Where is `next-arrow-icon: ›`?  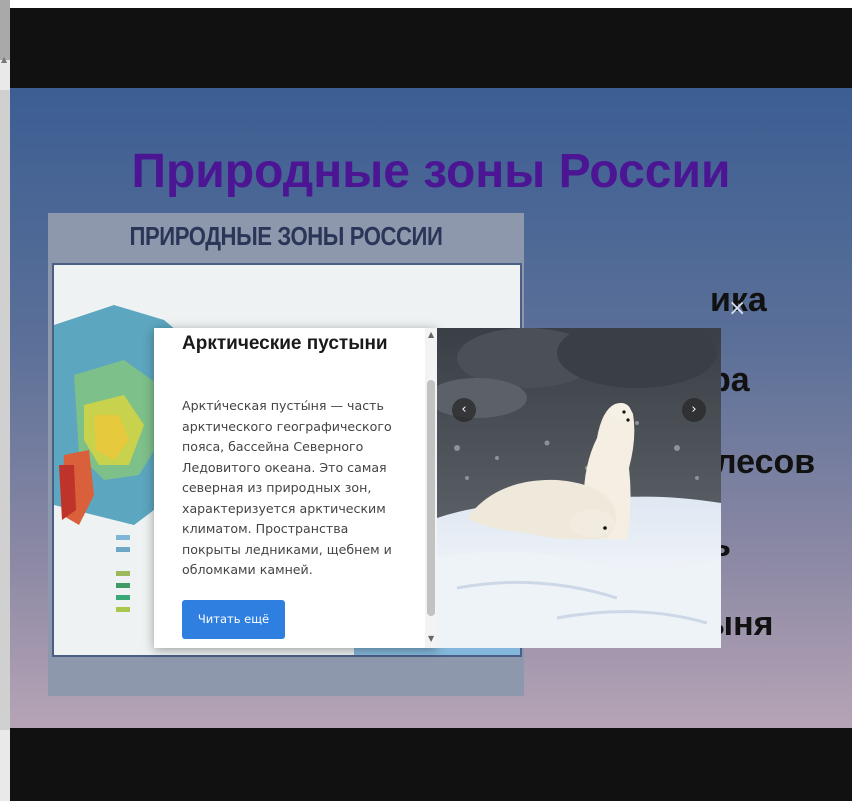
next-arrow-icon: › is located at coordinates (694, 410).